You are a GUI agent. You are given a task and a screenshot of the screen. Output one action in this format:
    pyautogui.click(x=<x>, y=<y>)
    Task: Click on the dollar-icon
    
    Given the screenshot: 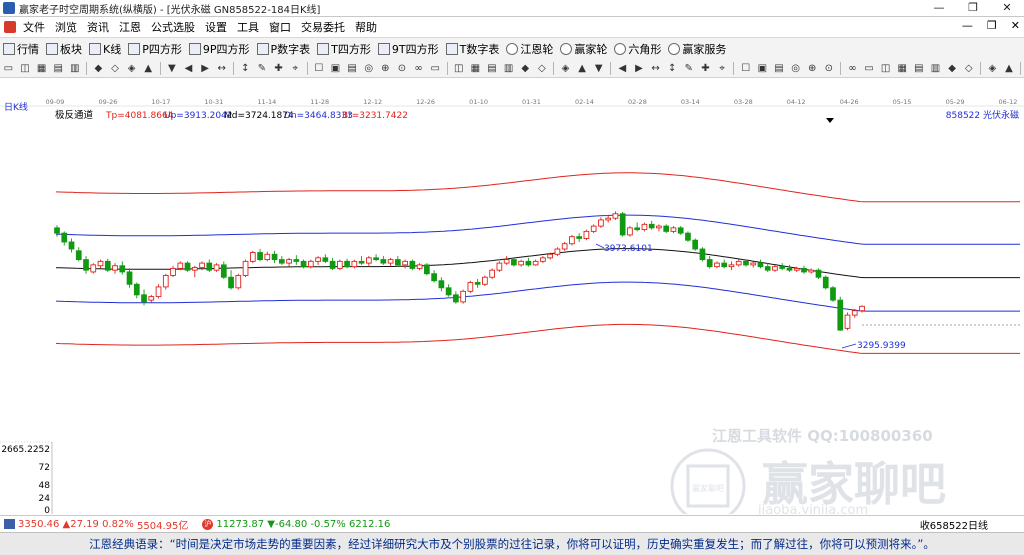 What is the action you would take?
    pyautogui.click(x=674, y=48)
    